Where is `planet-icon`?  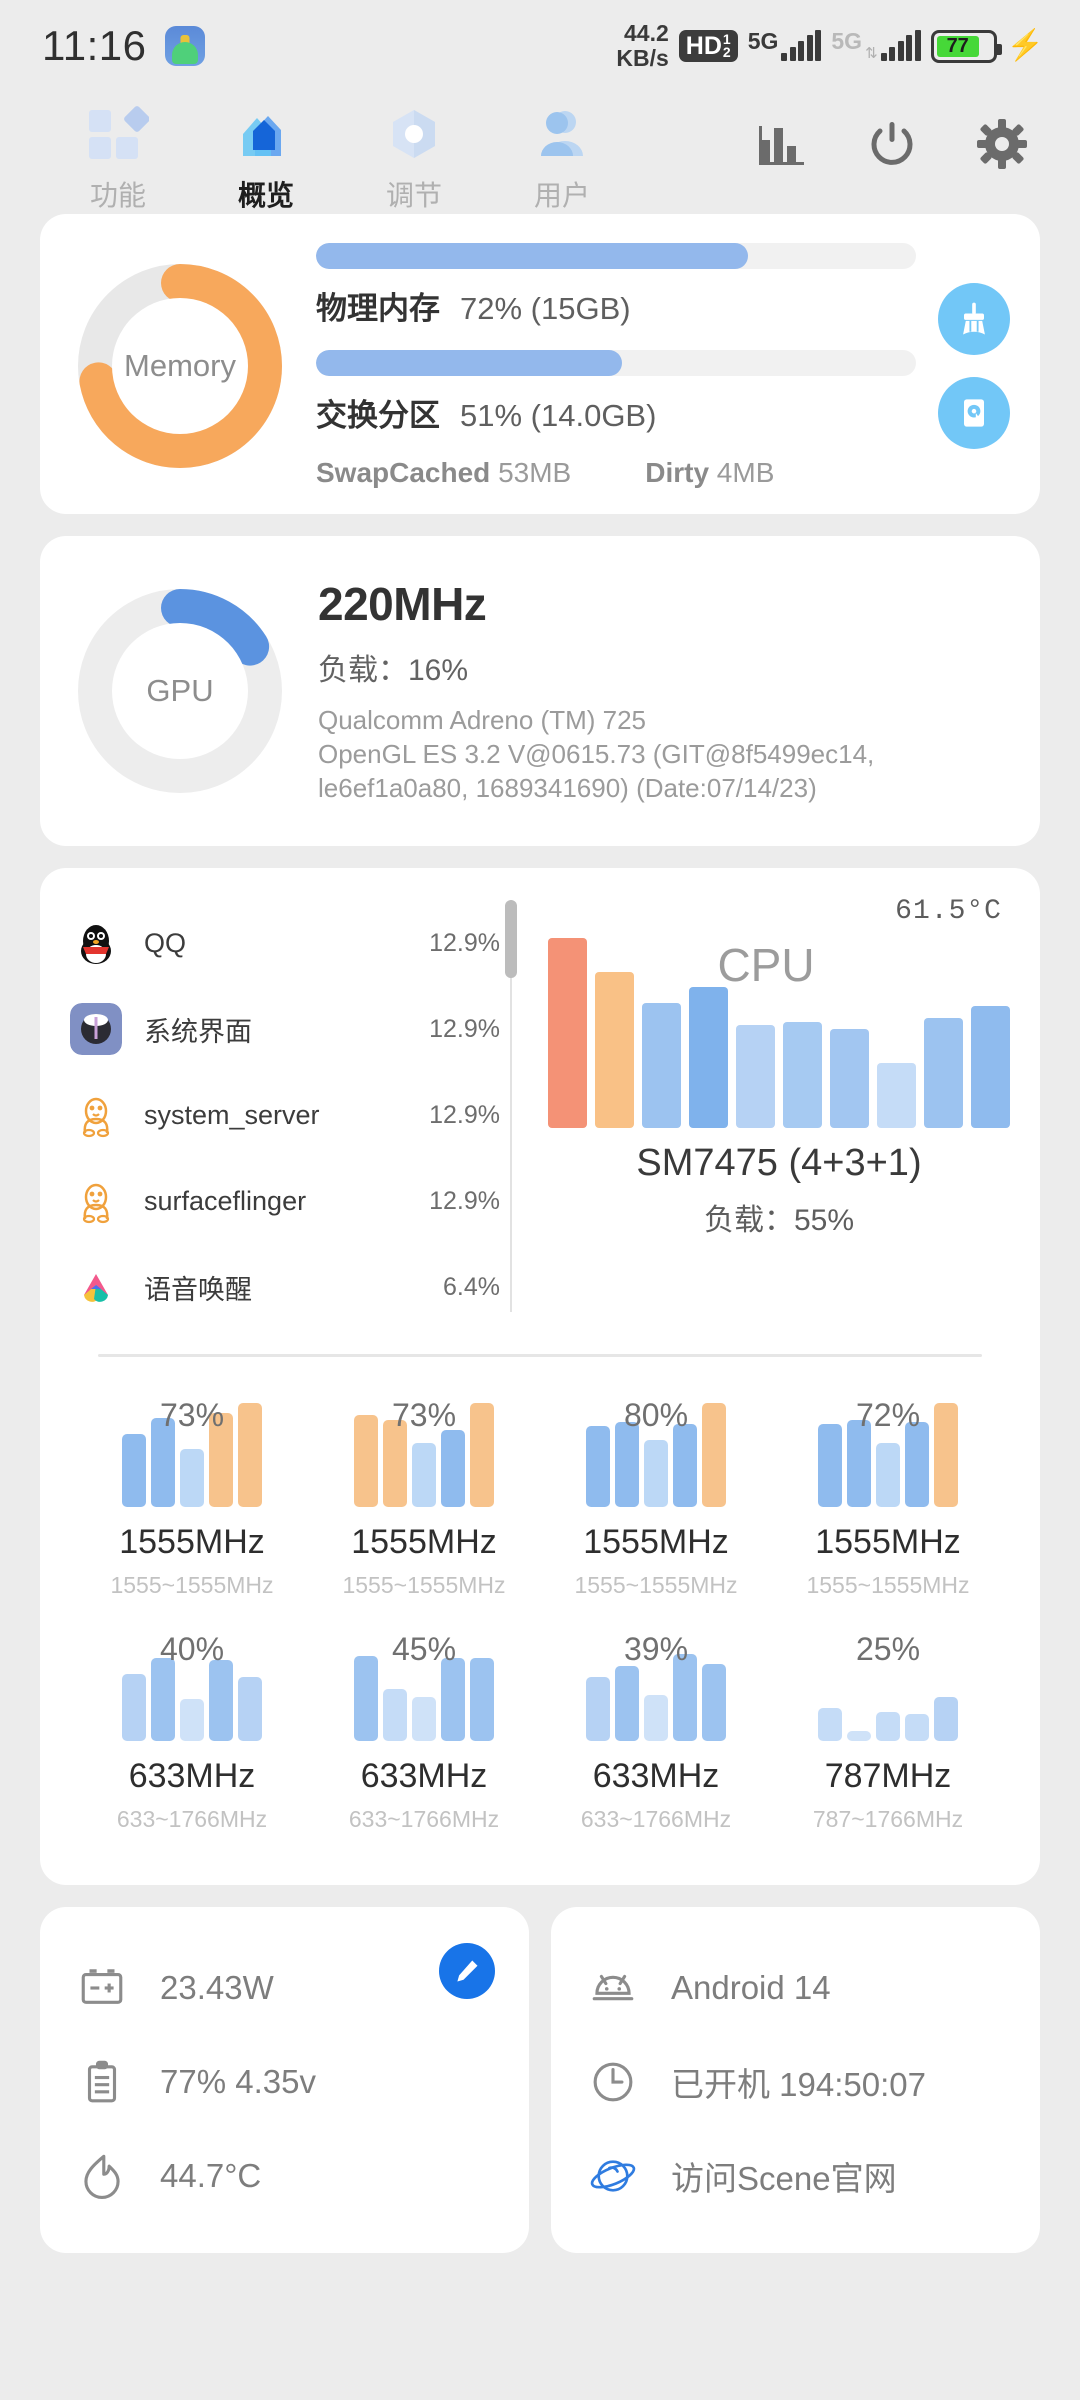
planet-icon is located at coordinates (613, 2176).